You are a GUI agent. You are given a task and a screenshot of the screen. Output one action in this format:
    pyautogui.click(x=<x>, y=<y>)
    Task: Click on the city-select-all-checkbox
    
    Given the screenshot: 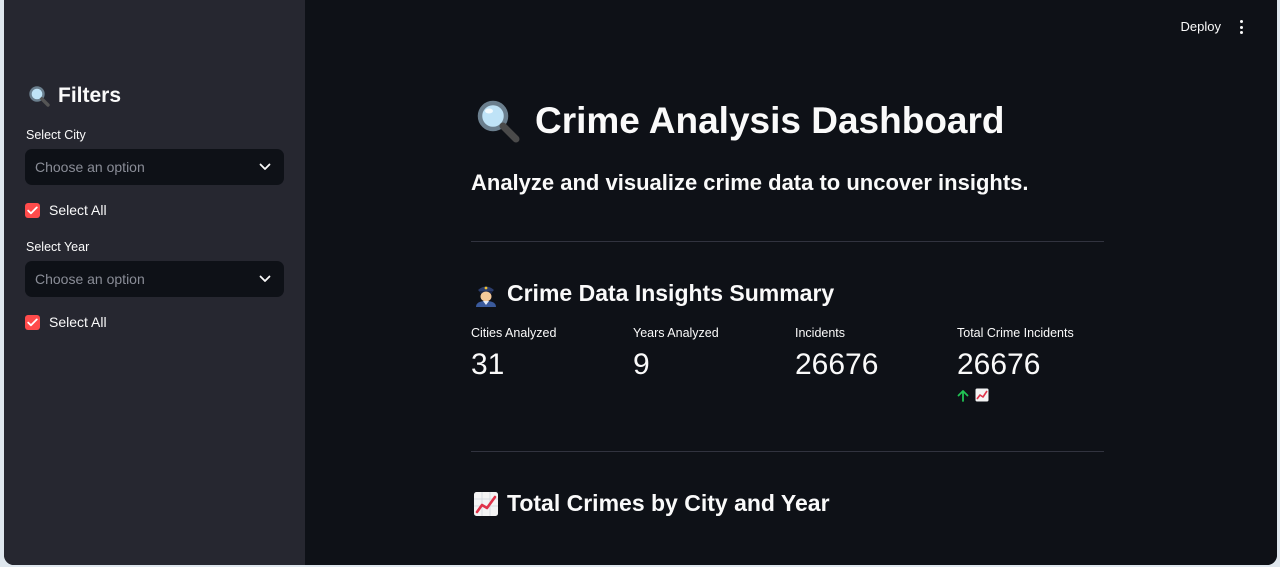 What is the action you would take?
    pyautogui.click(x=32, y=210)
    